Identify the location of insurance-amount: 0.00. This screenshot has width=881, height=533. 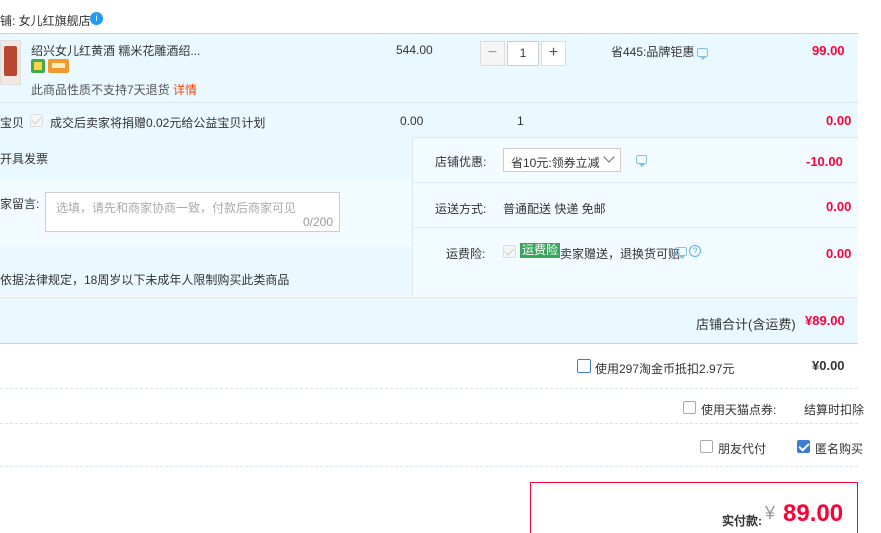
(839, 253).